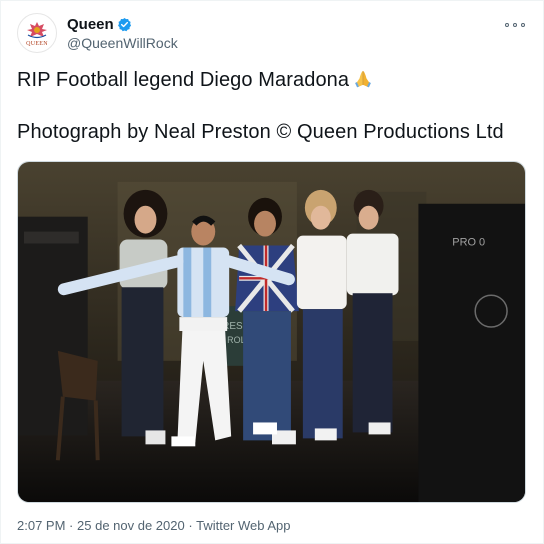  I want to click on queen-crest-icon, so click(37, 29).